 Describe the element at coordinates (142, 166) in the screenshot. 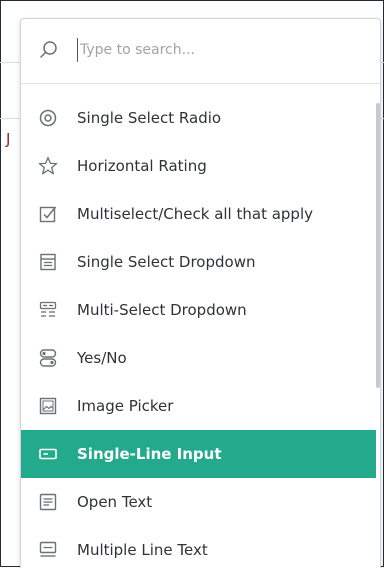

I see `list-item-label: Horizontal Rating` at that location.